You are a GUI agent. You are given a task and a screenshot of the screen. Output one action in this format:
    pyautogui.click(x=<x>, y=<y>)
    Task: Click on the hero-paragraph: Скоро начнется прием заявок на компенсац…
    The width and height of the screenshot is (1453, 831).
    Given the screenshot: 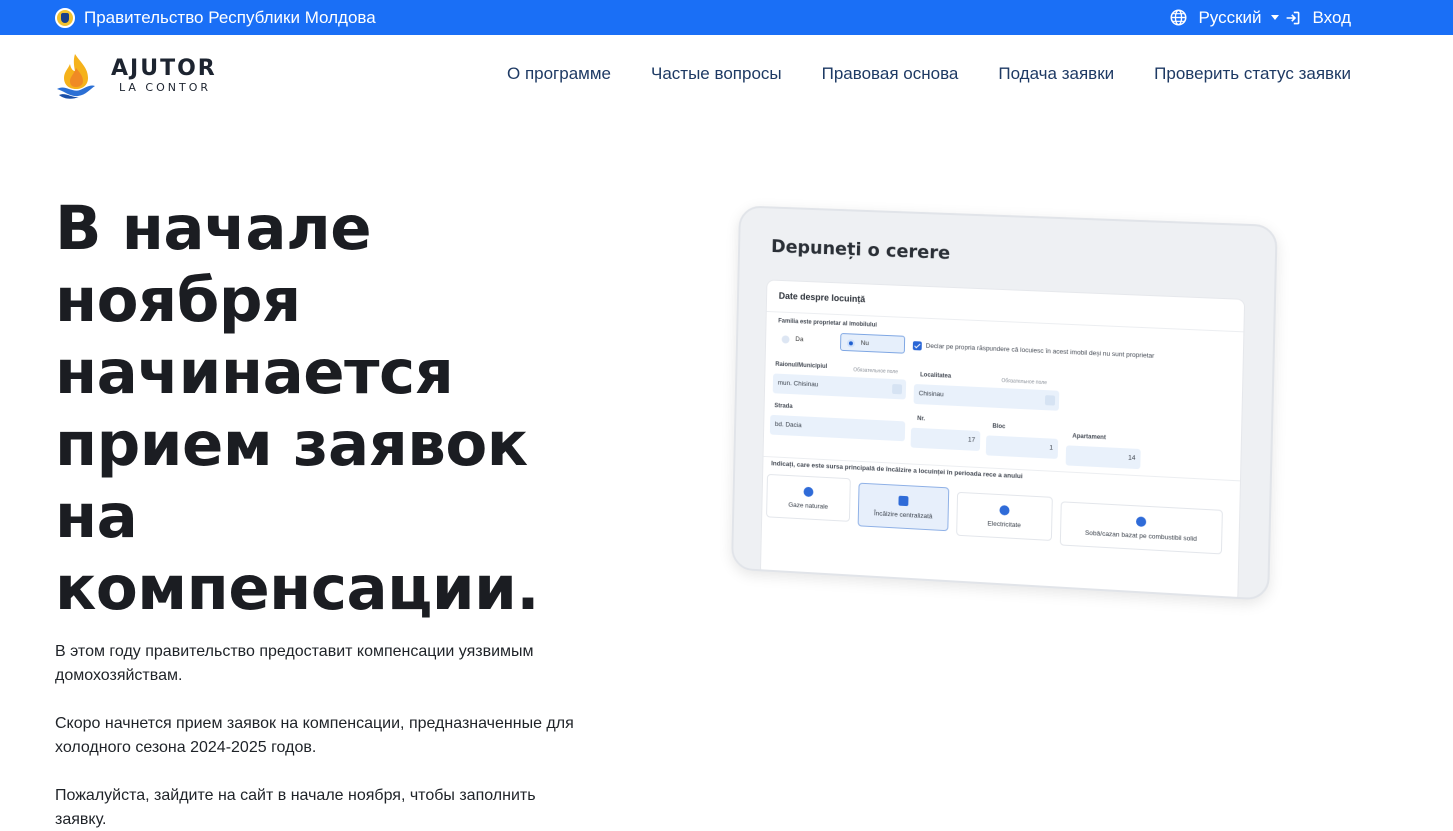 What is the action you would take?
    pyautogui.click(x=314, y=735)
    